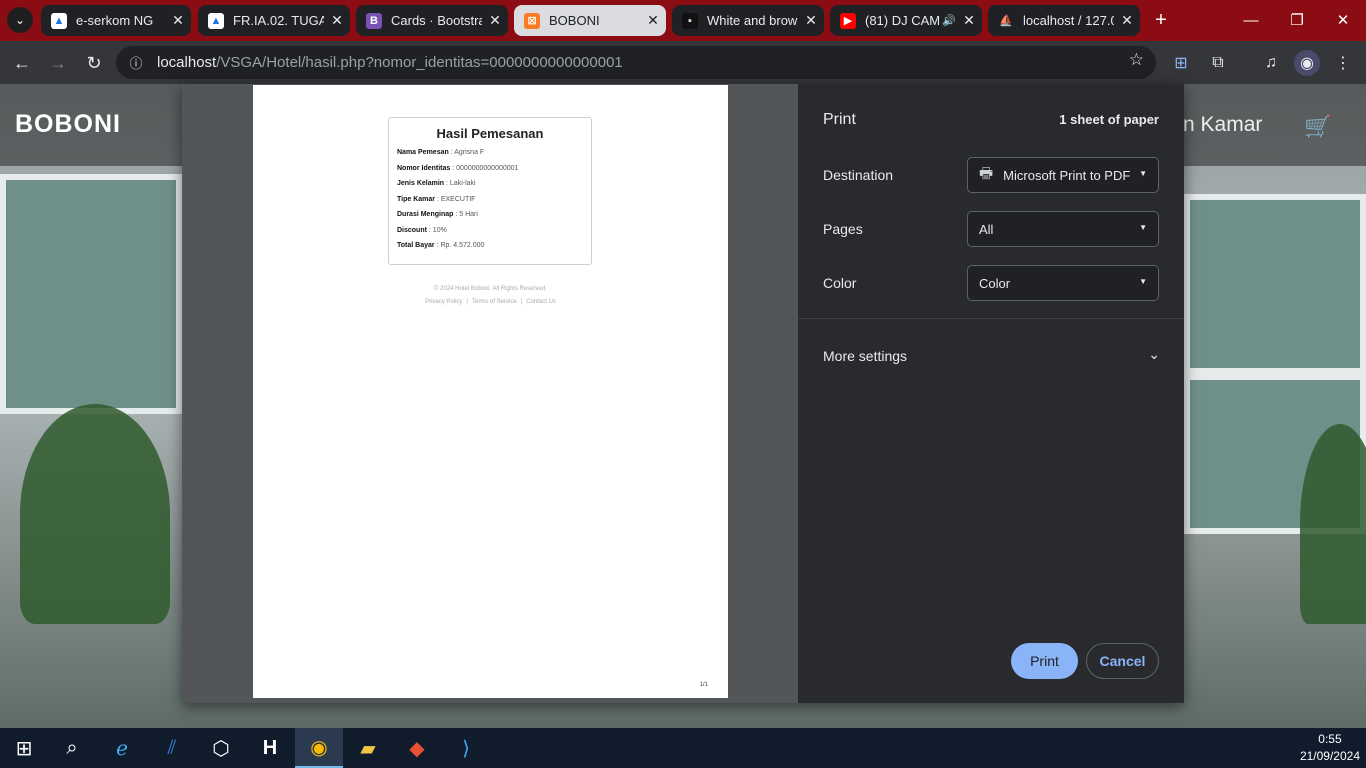 The height and width of the screenshot is (768, 1366). I want to click on row-label: Nama Pemesan, so click(423, 152).